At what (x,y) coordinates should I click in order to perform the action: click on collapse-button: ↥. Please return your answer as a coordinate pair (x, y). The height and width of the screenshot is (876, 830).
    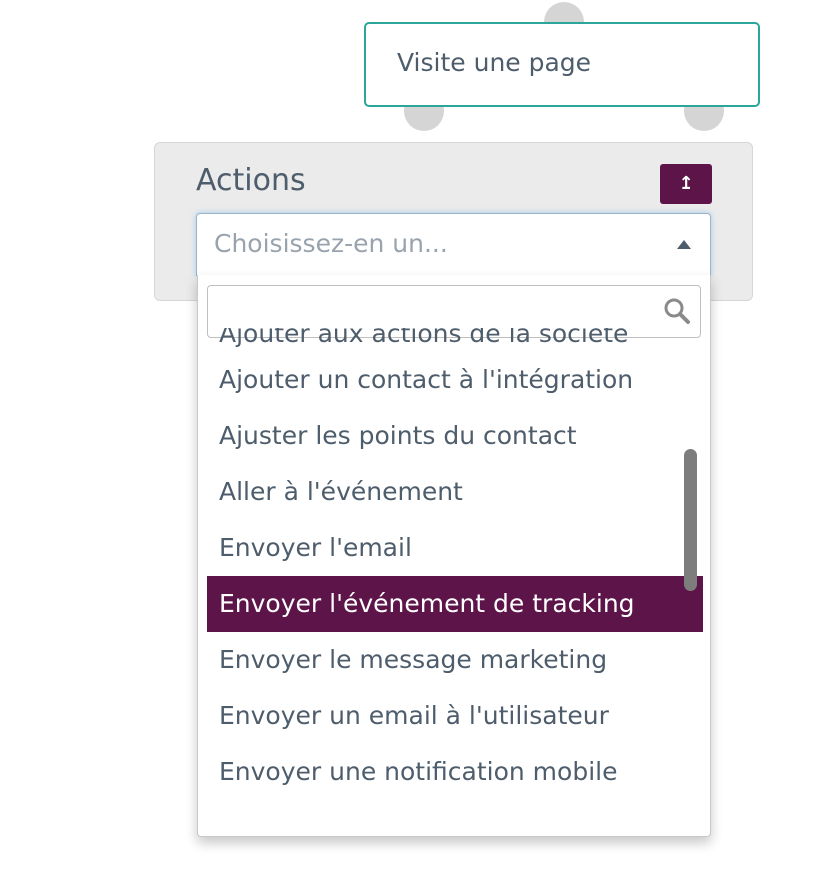
    Looking at the image, I should click on (686, 184).